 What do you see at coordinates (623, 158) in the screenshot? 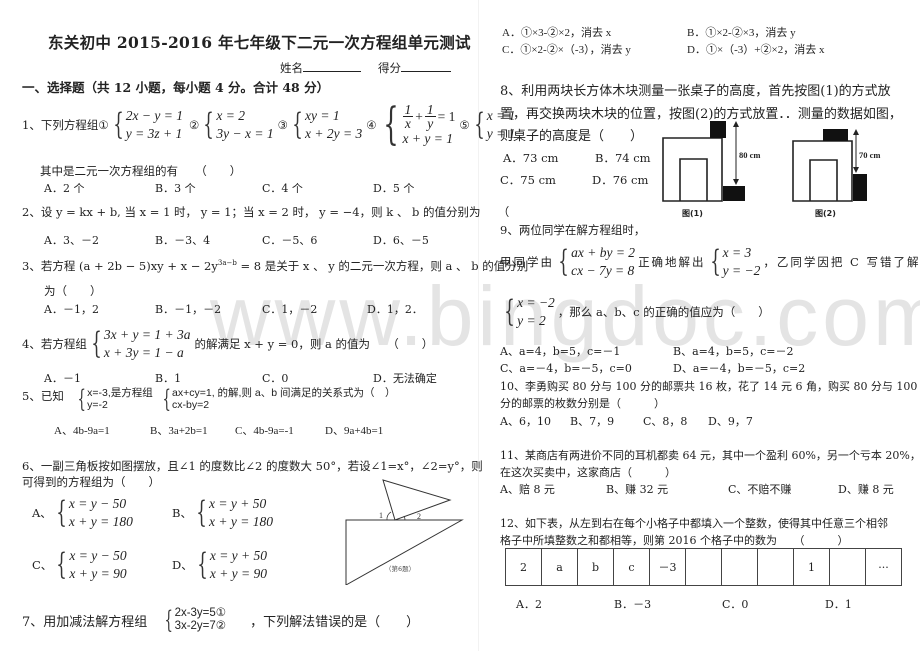
I see `q8-option-b: B．74 cm` at bounding box center [623, 158].